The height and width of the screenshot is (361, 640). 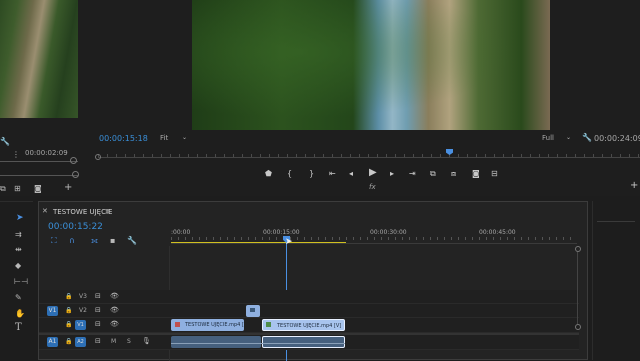 I want to click on mic-icon: 🎙, so click(x=146, y=341).